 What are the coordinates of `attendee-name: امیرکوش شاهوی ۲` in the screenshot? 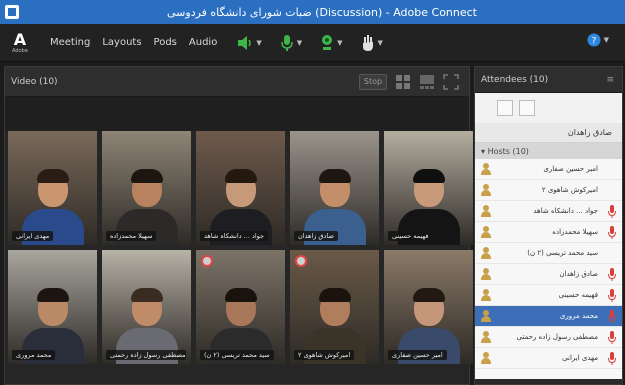 It's located at (569, 190).